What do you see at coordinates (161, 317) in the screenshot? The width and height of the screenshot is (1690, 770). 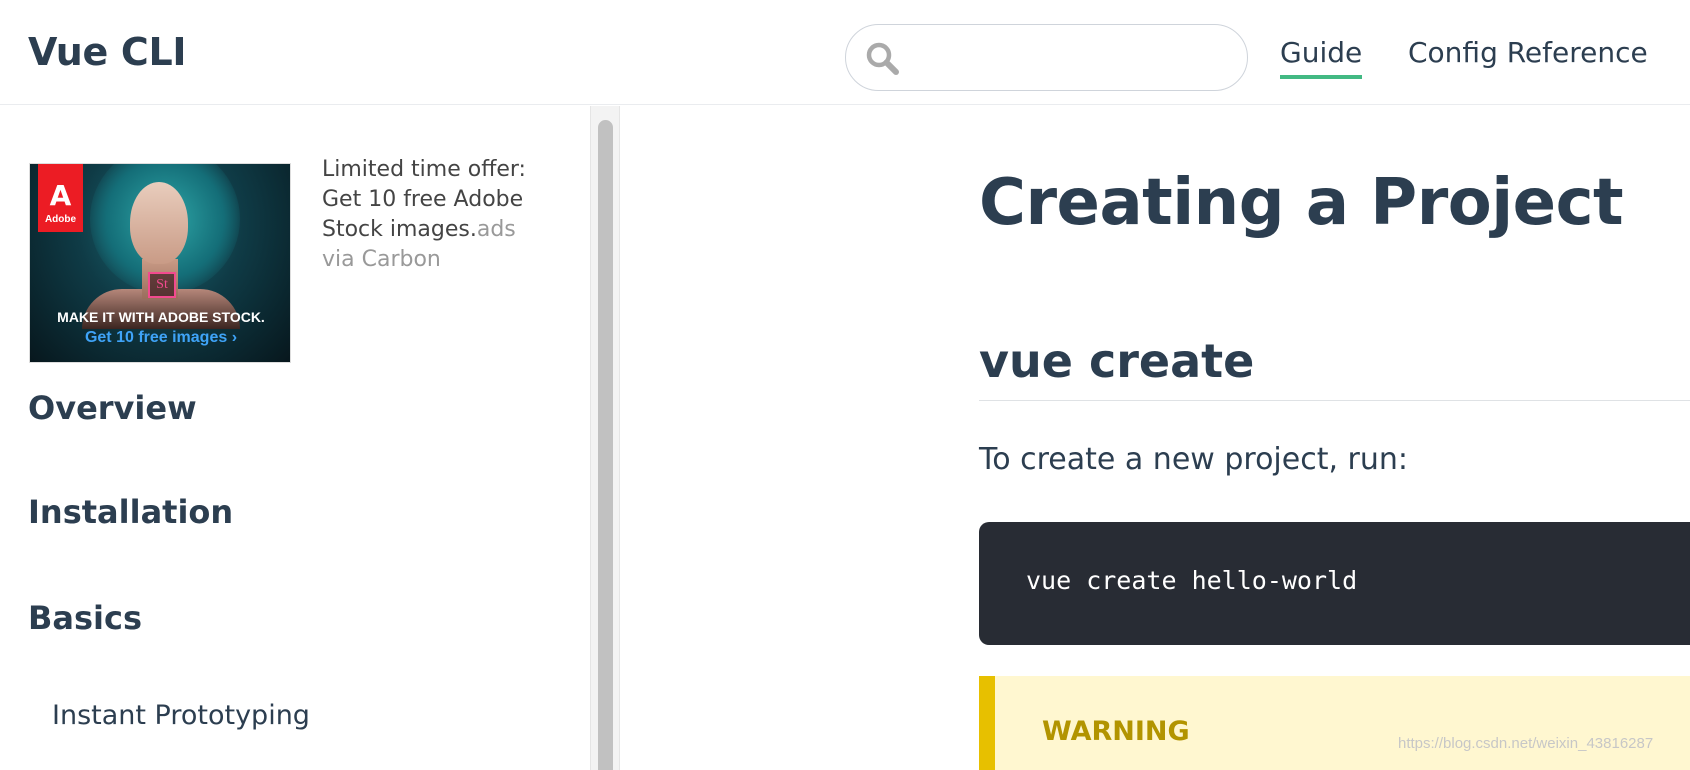 I see `ad-tagline: MAKE IT WITH ADOBE STOCK.` at bounding box center [161, 317].